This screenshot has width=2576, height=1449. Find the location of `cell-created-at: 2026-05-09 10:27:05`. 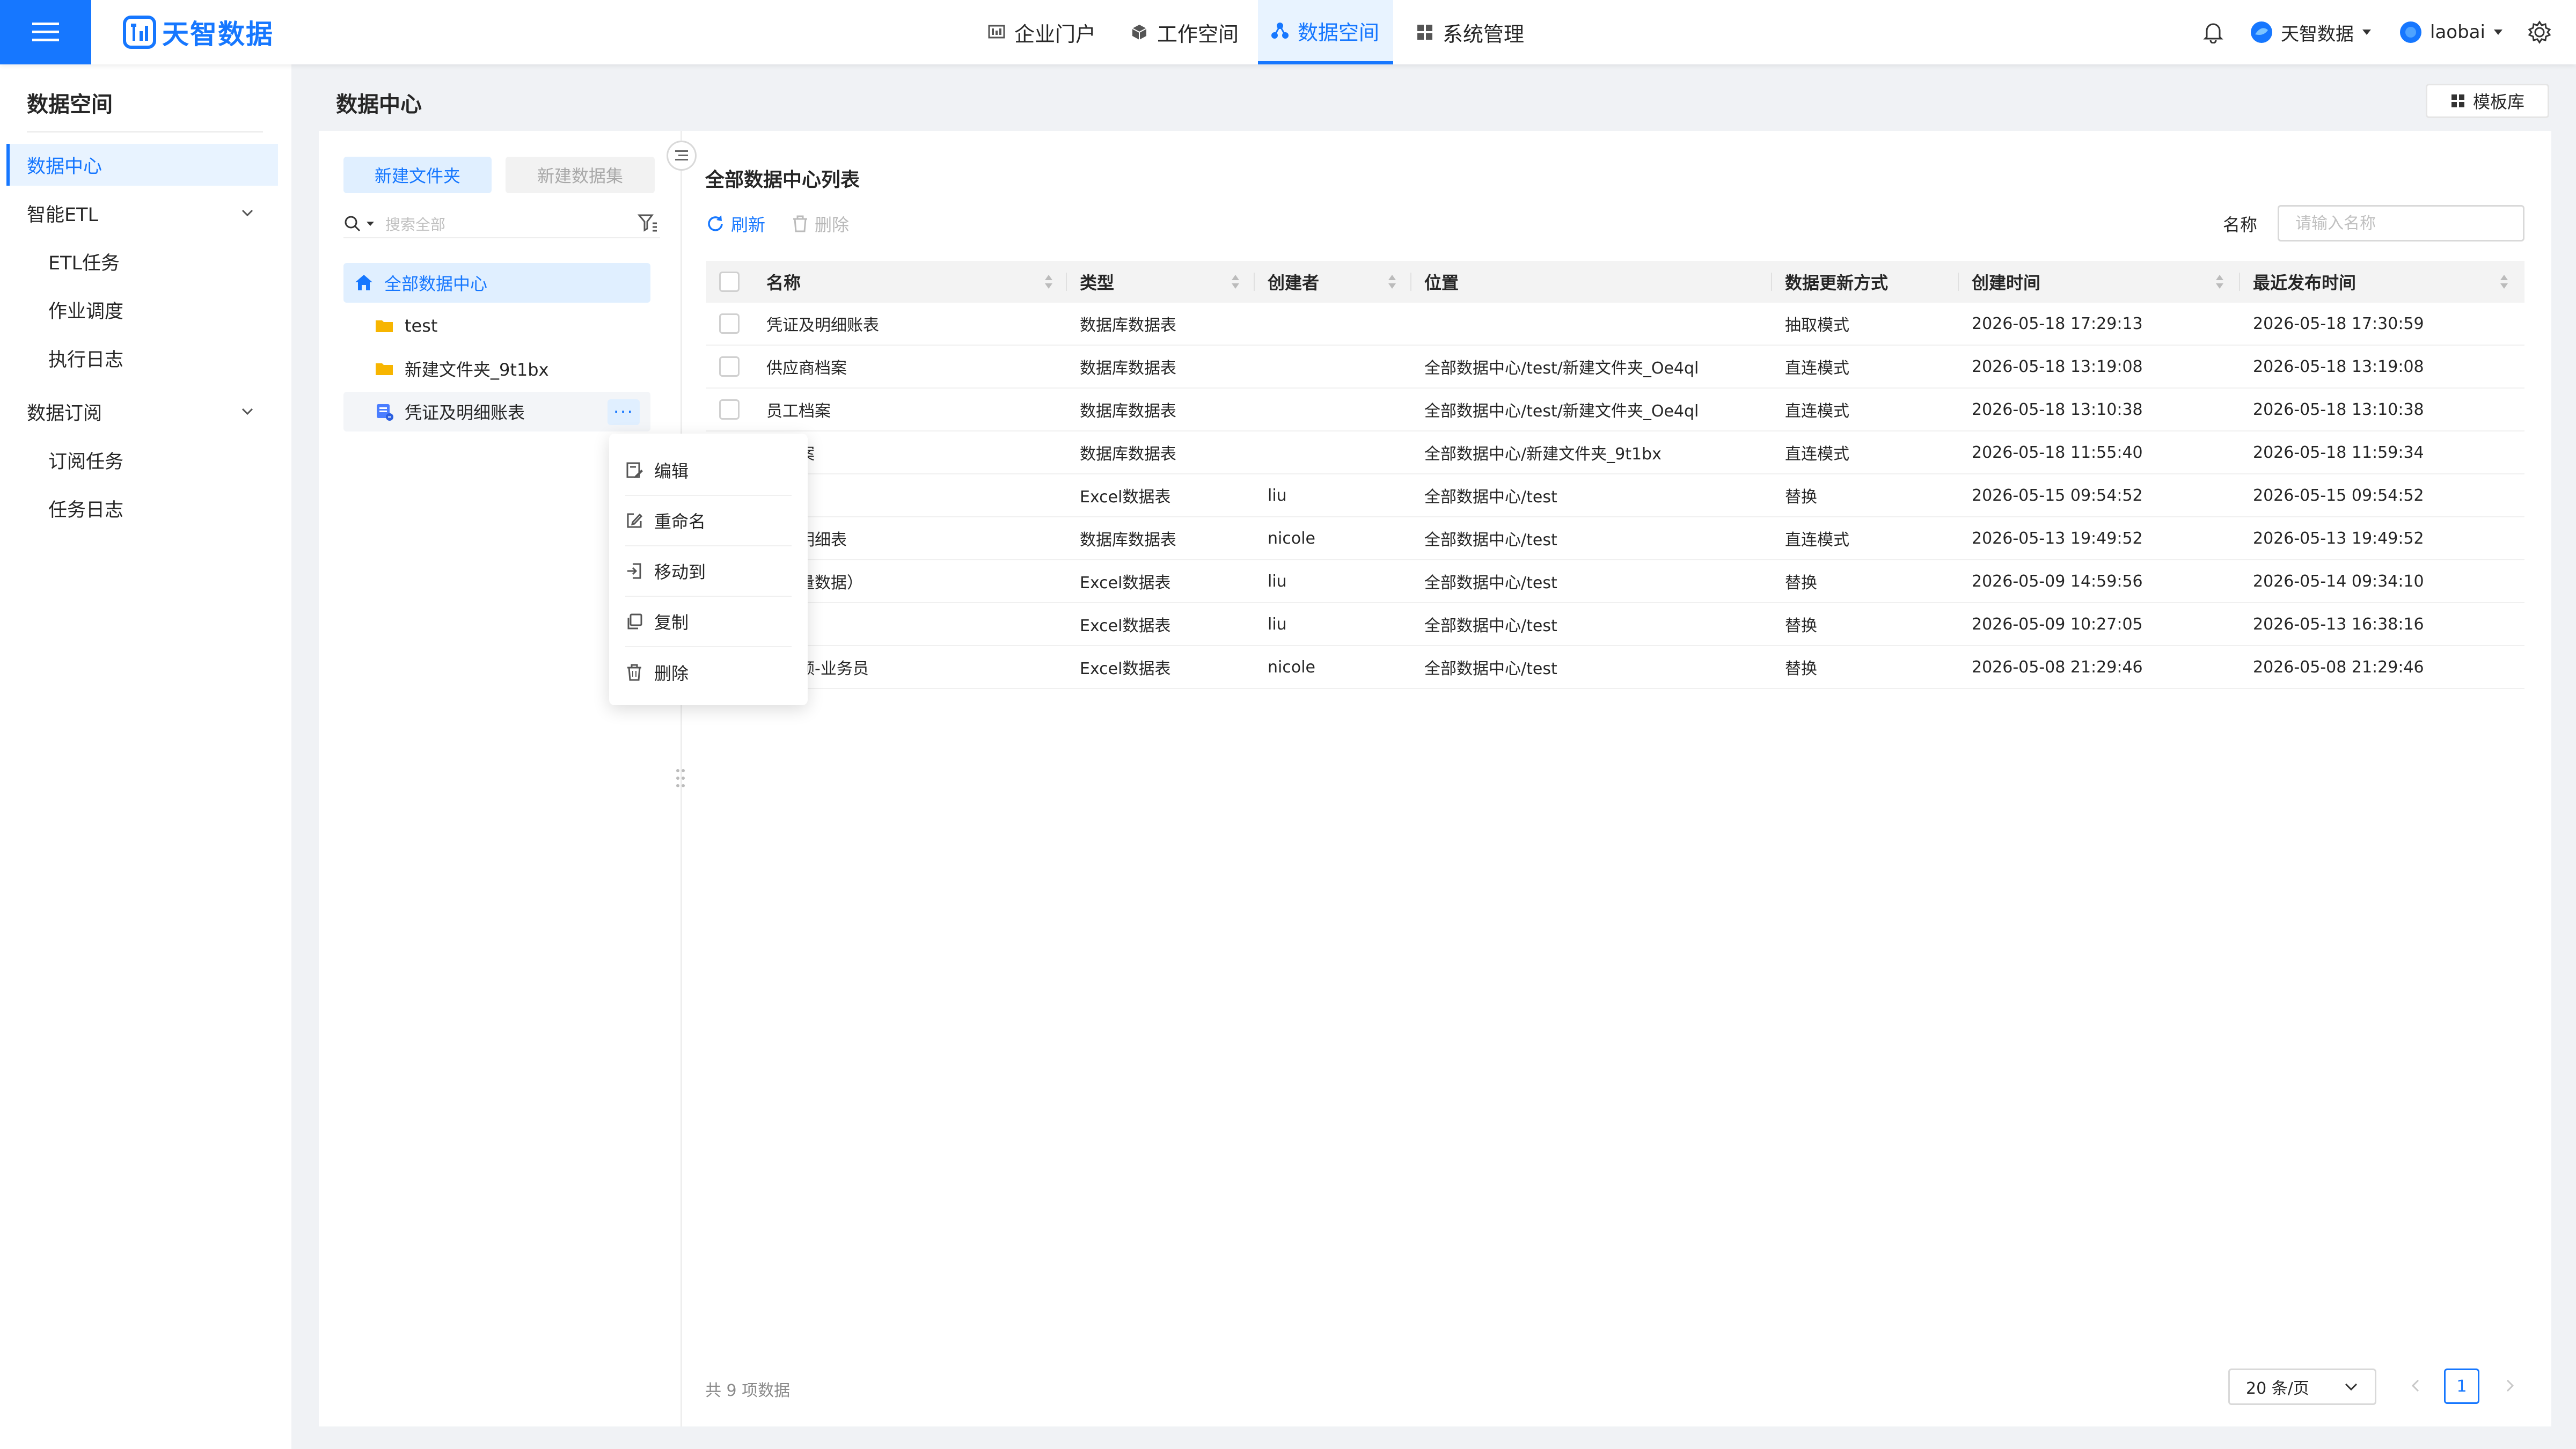

cell-created-at: 2026-05-09 10:27:05 is located at coordinates (2057, 624).